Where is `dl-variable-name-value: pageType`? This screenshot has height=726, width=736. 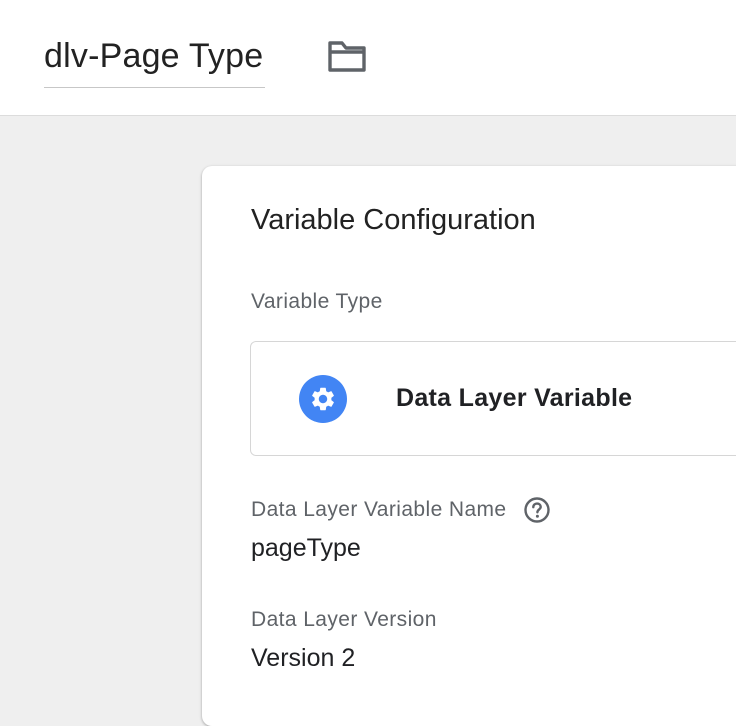 dl-variable-name-value: pageType is located at coordinates (306, 548).